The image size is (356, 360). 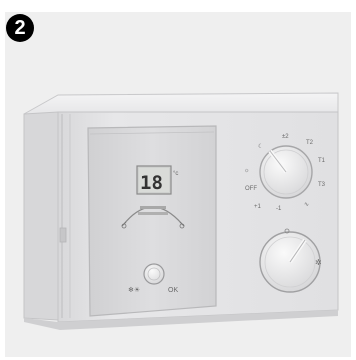 What do you see at coordinates (151, 183) in the screenshot?
I see `lcd-temperature: 18` at bounding box center [151, 183].